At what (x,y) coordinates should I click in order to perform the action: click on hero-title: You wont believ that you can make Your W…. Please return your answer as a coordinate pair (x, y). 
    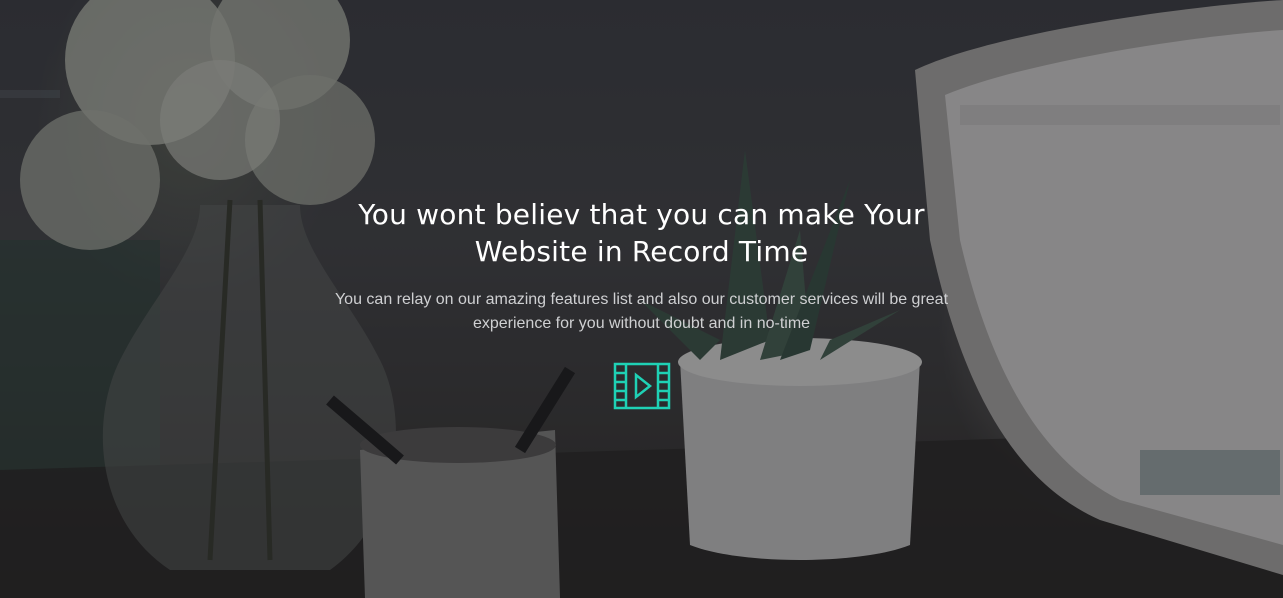
    Looking at the image, I should click on (641, 233).